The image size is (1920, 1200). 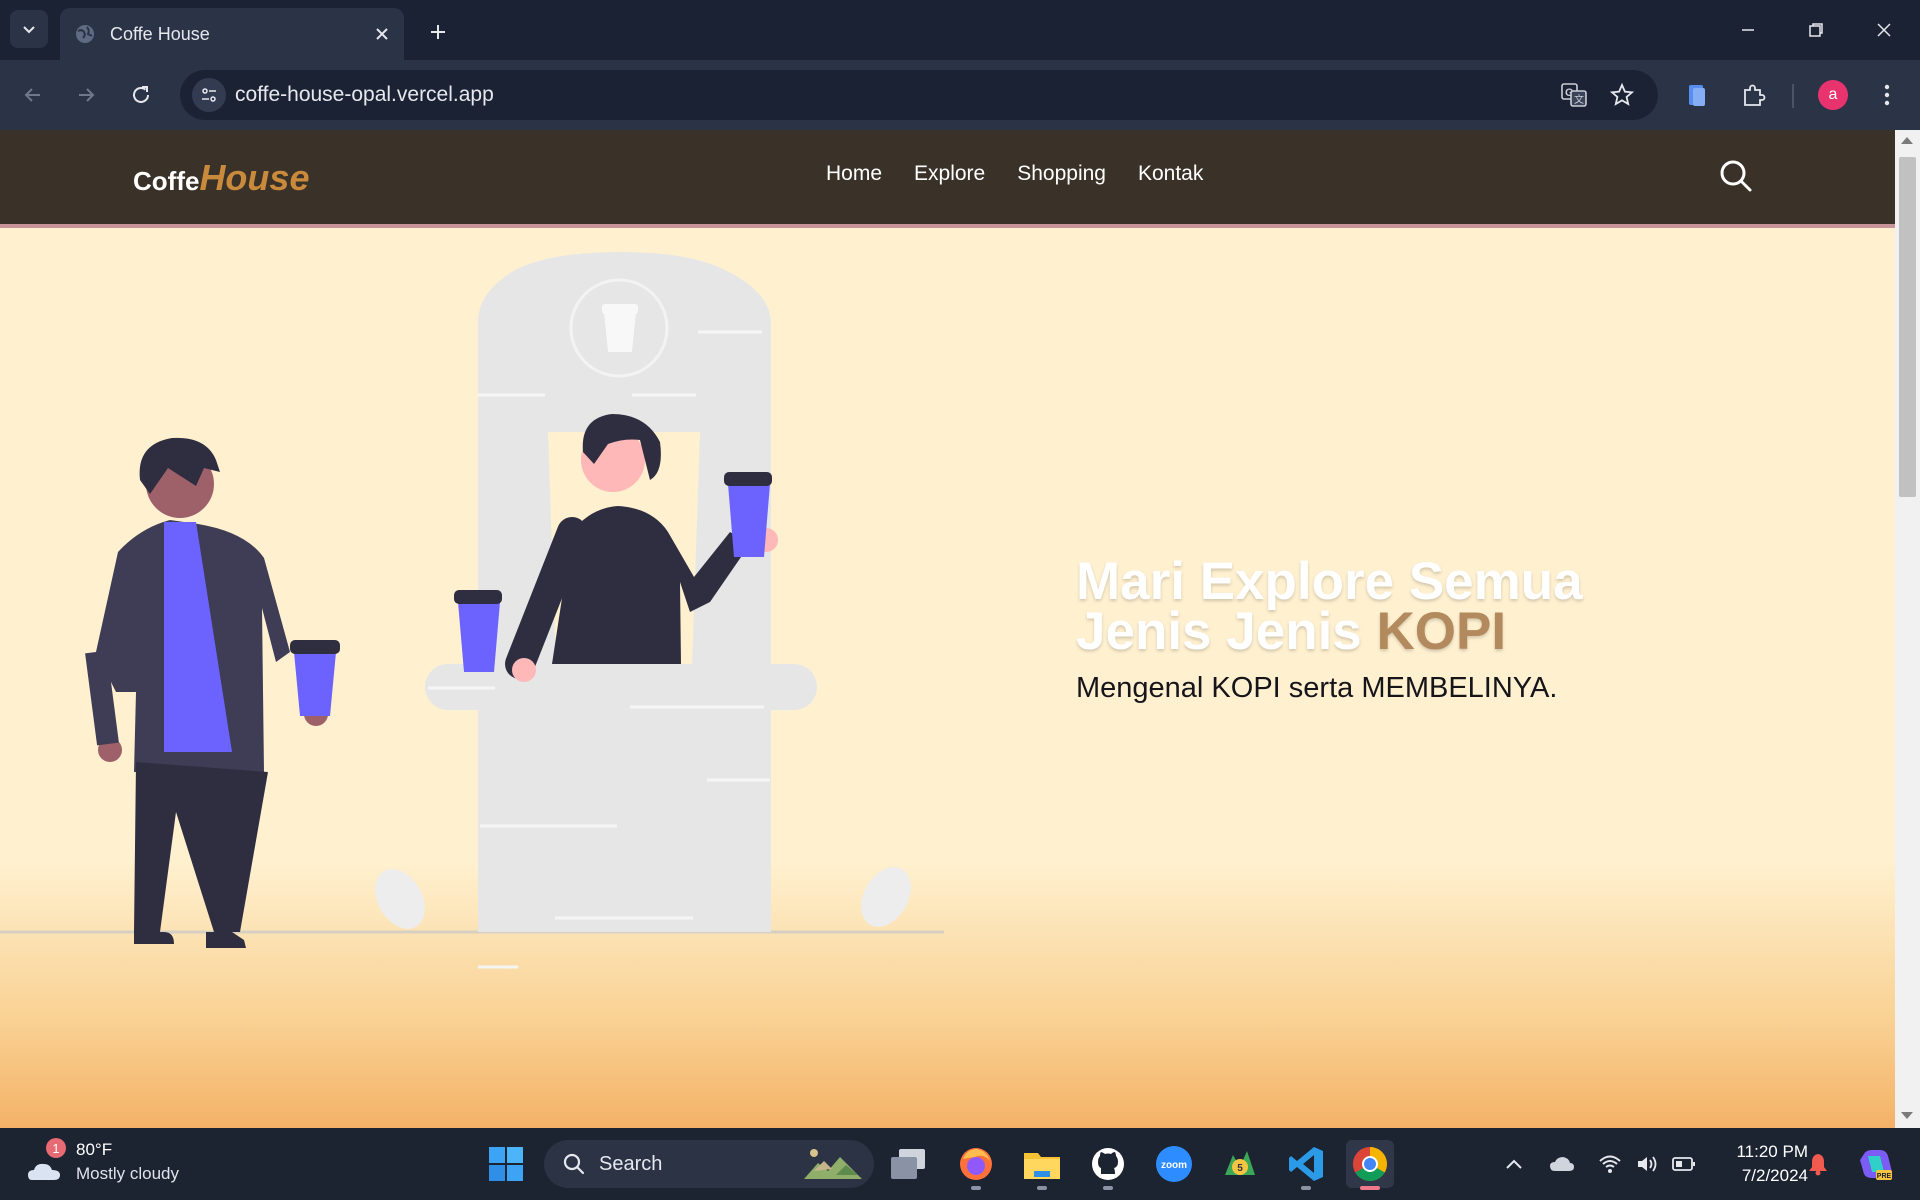 I want to click on taskbar-firefox, so click(x=976, y=1165).